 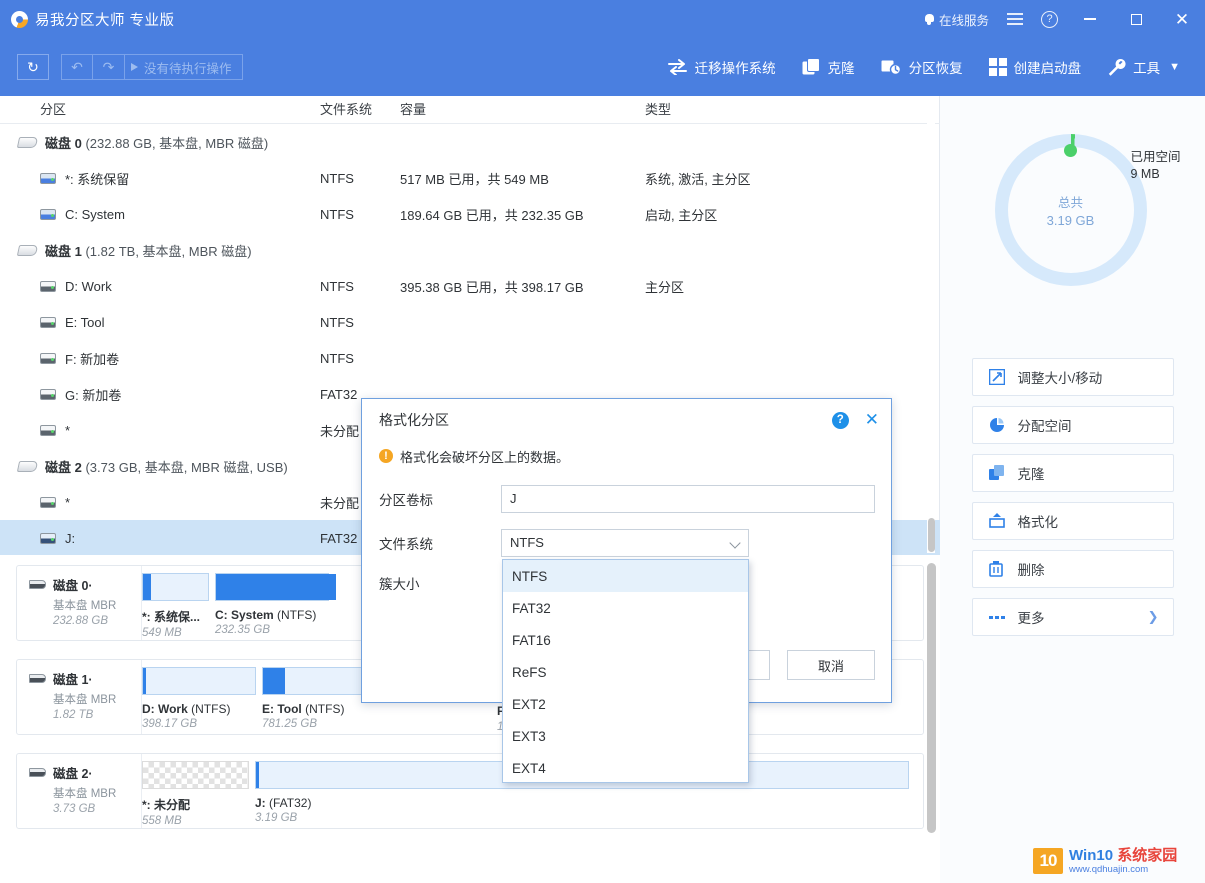 I want to click on disk-map-segment: C: System (NTFS) 232.35 GB, so click(x=275, y=606).